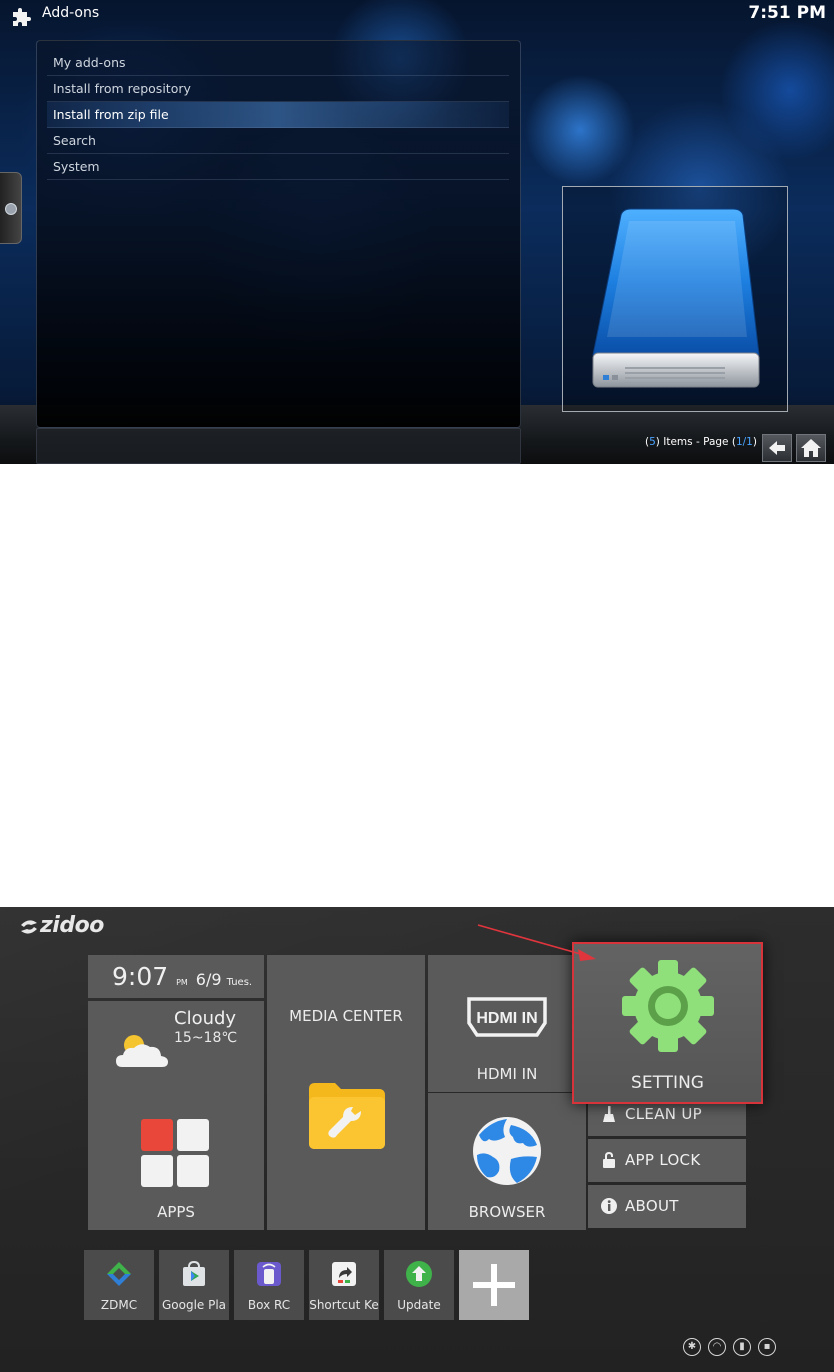  I want to click on hdmi-in-label: HDMI IN, so click(507, 1074).